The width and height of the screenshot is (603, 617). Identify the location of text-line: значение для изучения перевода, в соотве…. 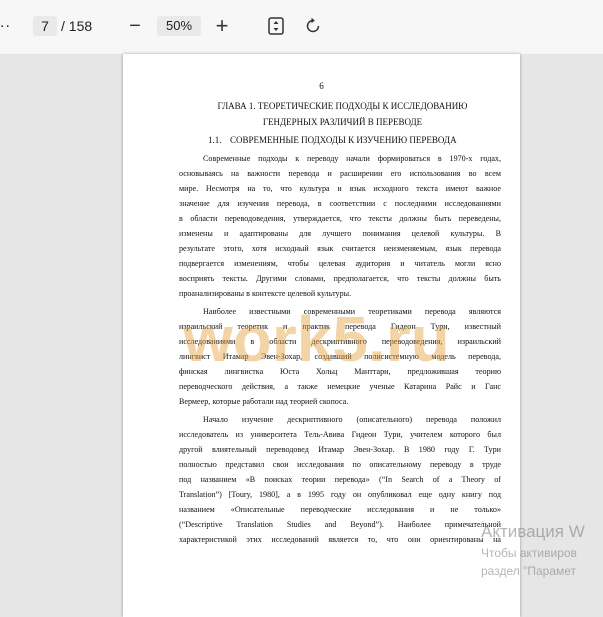
(340, 203).